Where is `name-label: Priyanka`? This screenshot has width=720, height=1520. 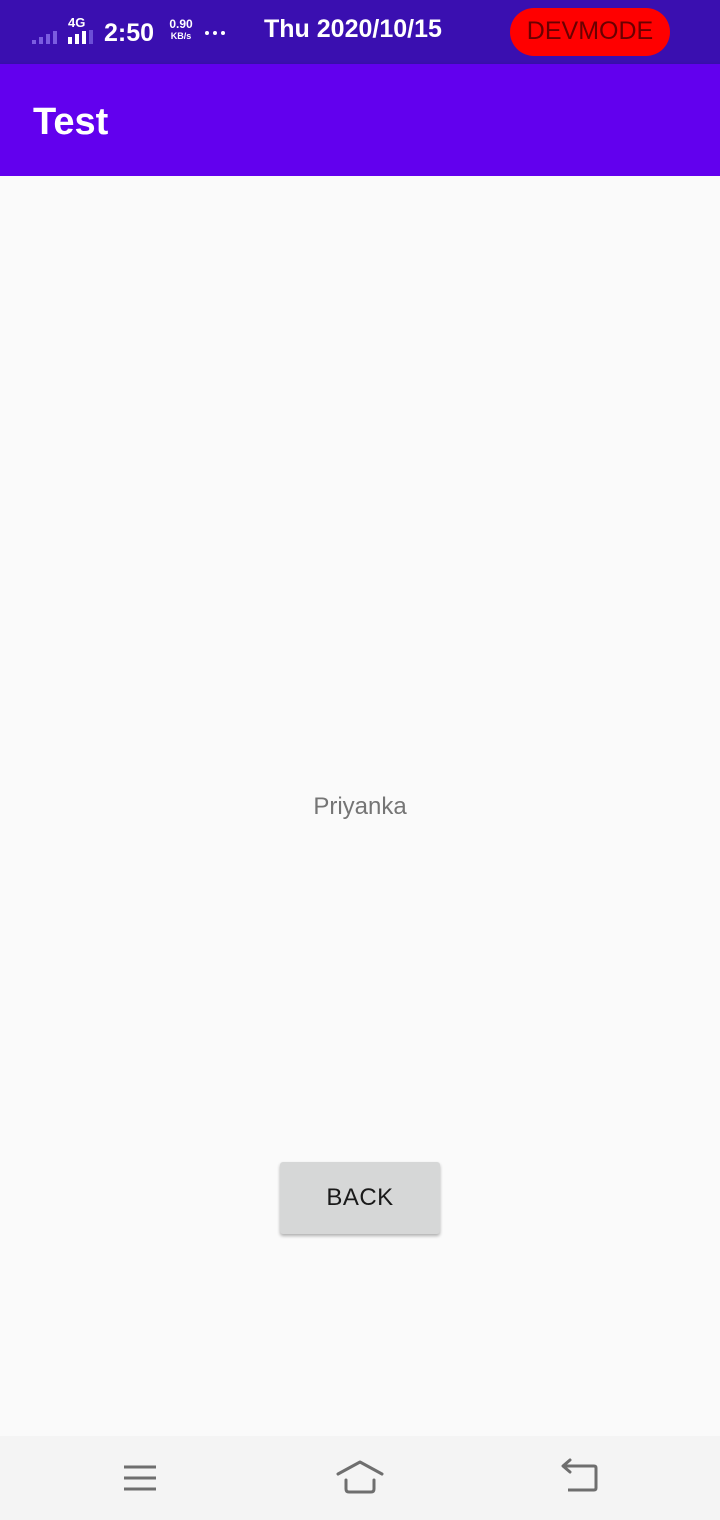 name-label: Priyanka is located at coordinates (360, 806).